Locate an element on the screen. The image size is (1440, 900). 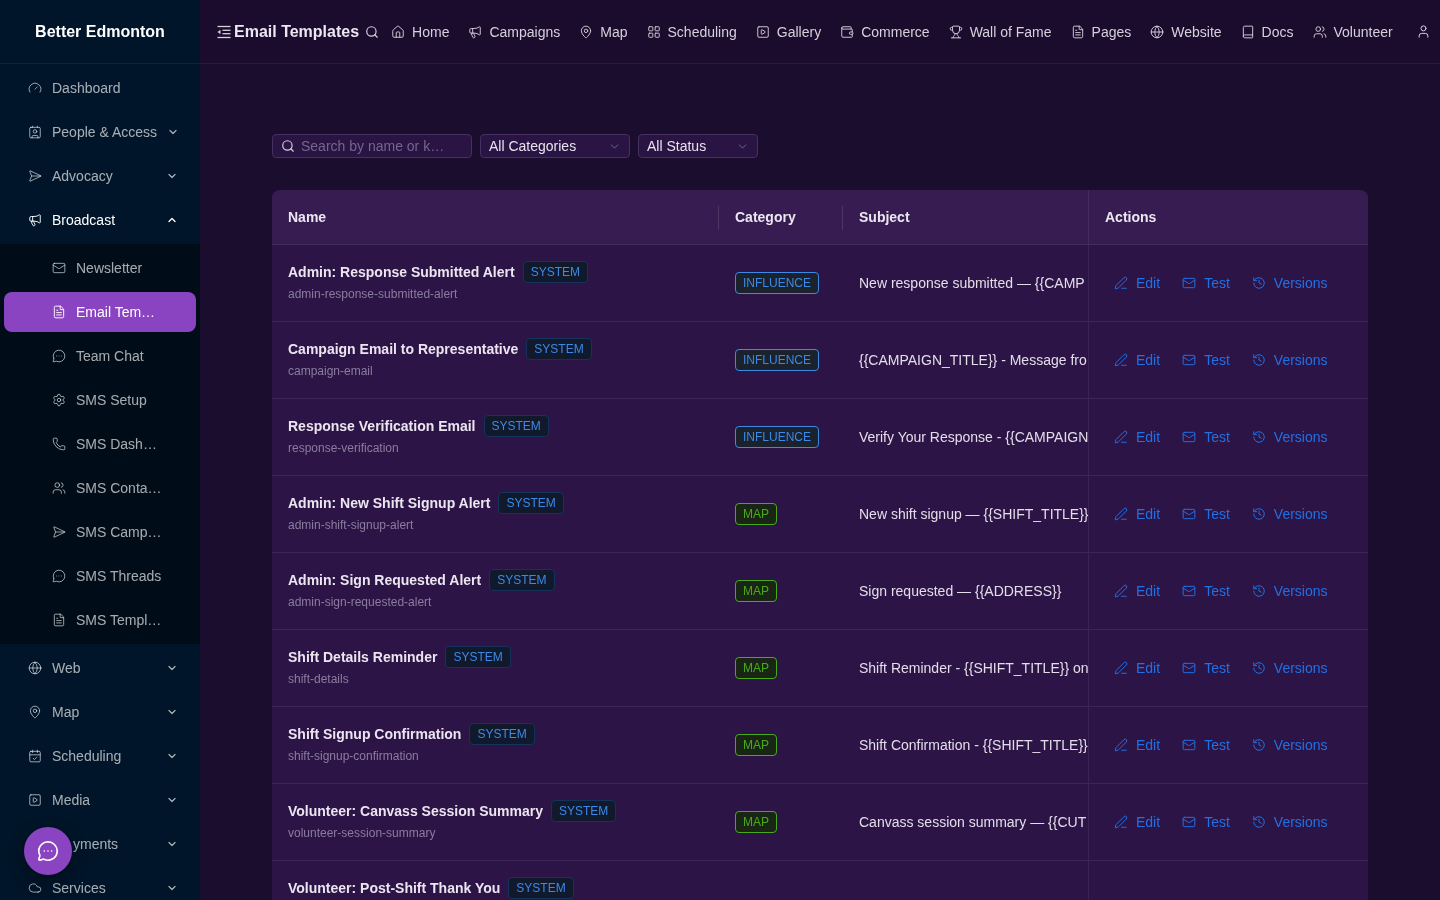
sidebar-item: Dashboard is located at coordinates (100, 88).